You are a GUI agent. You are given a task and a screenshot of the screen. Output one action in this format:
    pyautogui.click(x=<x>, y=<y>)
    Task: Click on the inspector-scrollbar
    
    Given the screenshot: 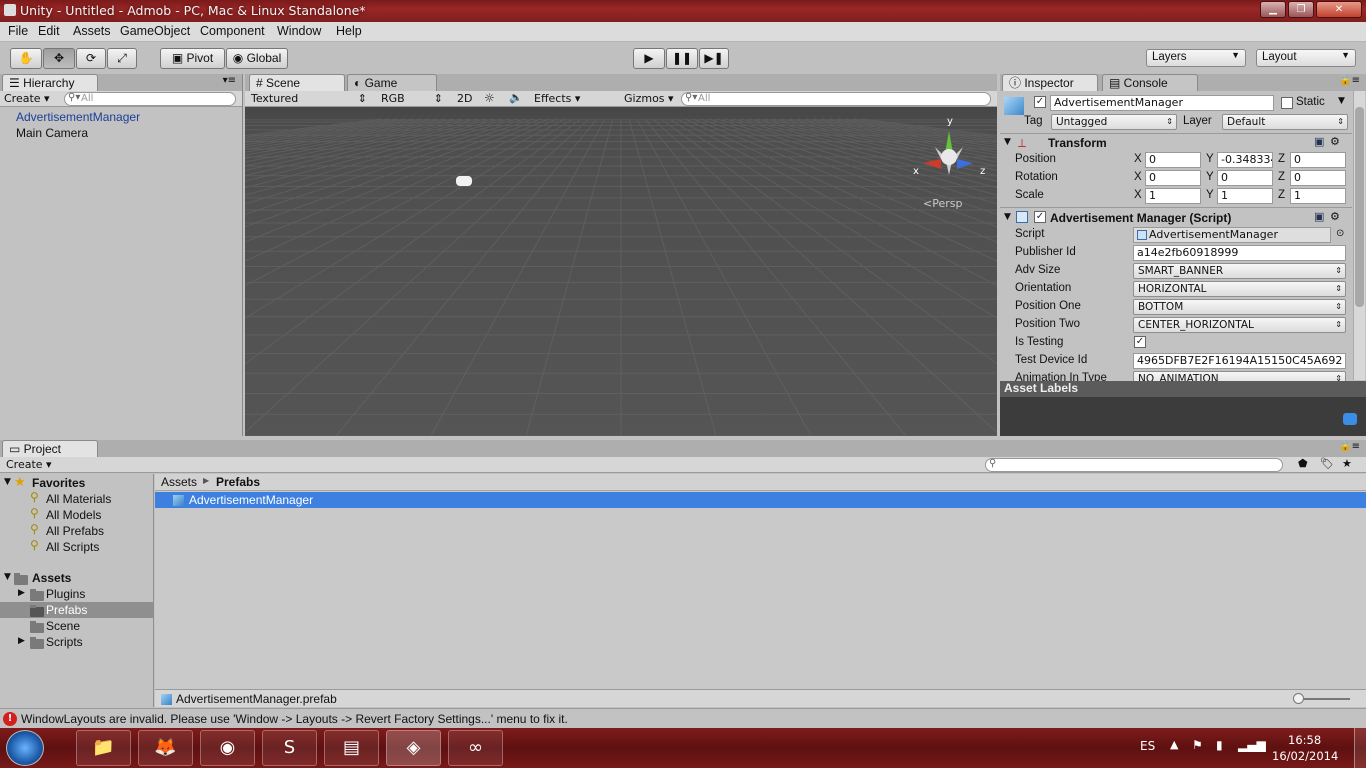 What is the action you would take?
    pyautogui.click(x=1359, y=235)
    